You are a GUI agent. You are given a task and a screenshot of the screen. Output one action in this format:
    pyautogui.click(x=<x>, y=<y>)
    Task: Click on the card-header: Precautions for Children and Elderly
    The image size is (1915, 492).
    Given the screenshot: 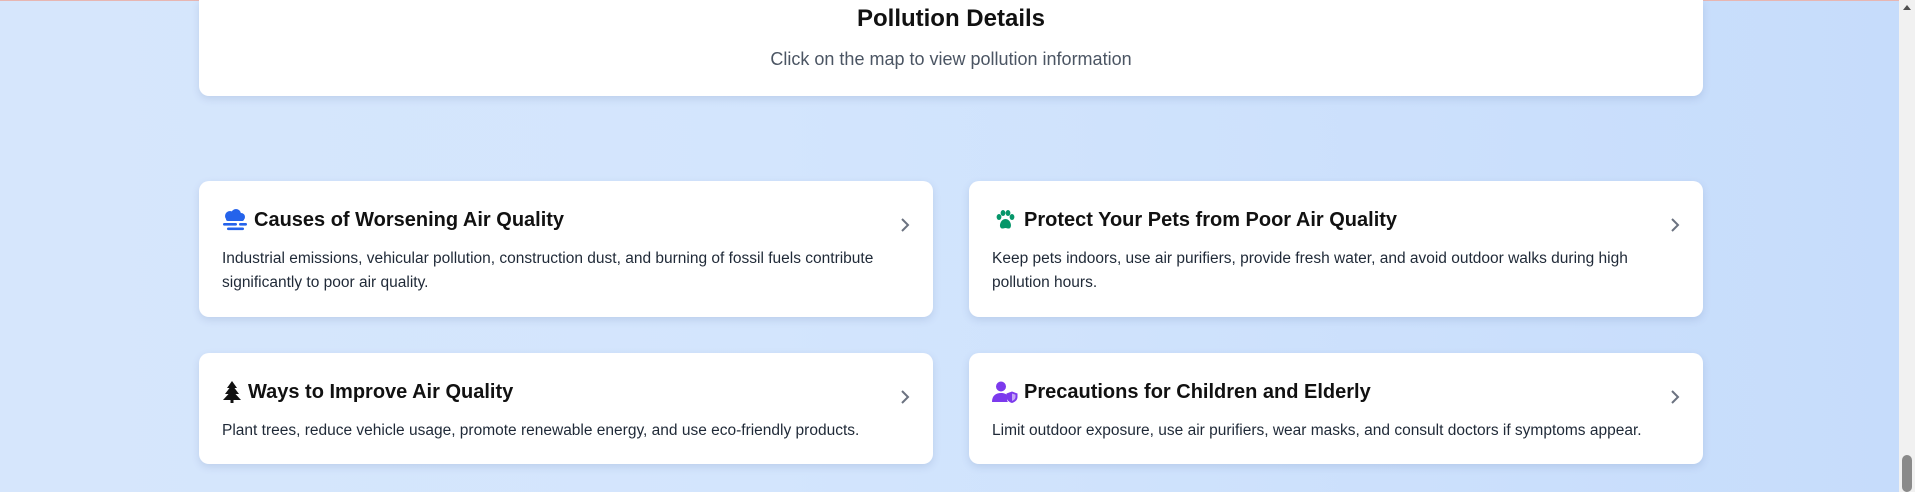 What is the action you would take?
    pyautogui.click(x=1181, y=392)
    